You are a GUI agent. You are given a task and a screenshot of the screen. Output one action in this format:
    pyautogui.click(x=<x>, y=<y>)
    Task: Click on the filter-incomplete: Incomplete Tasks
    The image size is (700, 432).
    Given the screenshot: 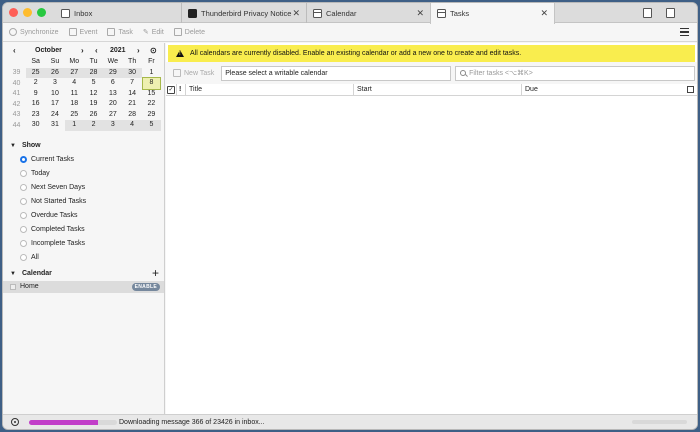 What is the action you would take?
    pyautogui.click(x=83, y=244)
    